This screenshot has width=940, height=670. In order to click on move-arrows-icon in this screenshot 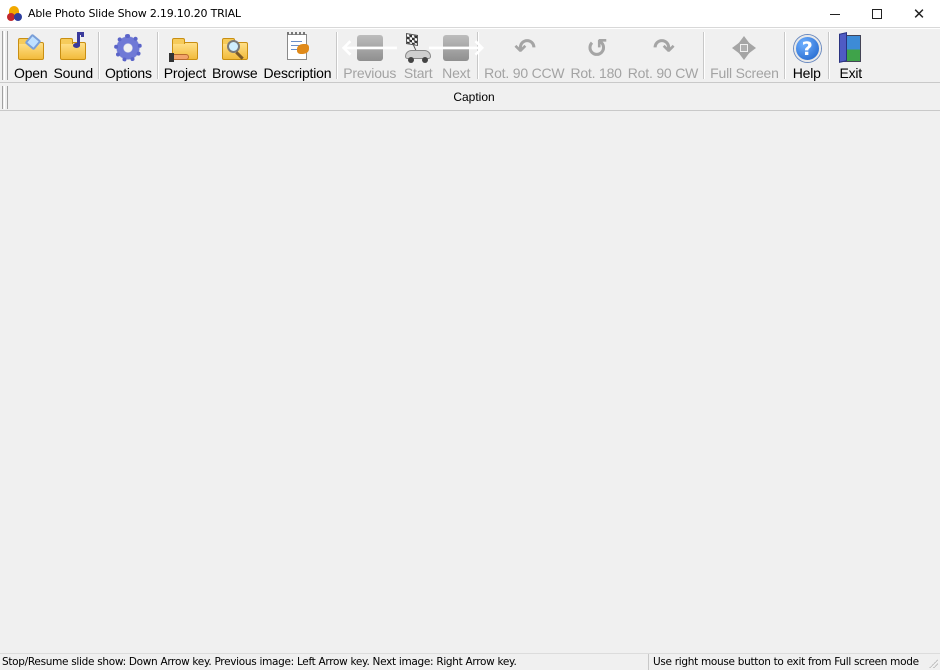, I will do `click(744, 48)`.